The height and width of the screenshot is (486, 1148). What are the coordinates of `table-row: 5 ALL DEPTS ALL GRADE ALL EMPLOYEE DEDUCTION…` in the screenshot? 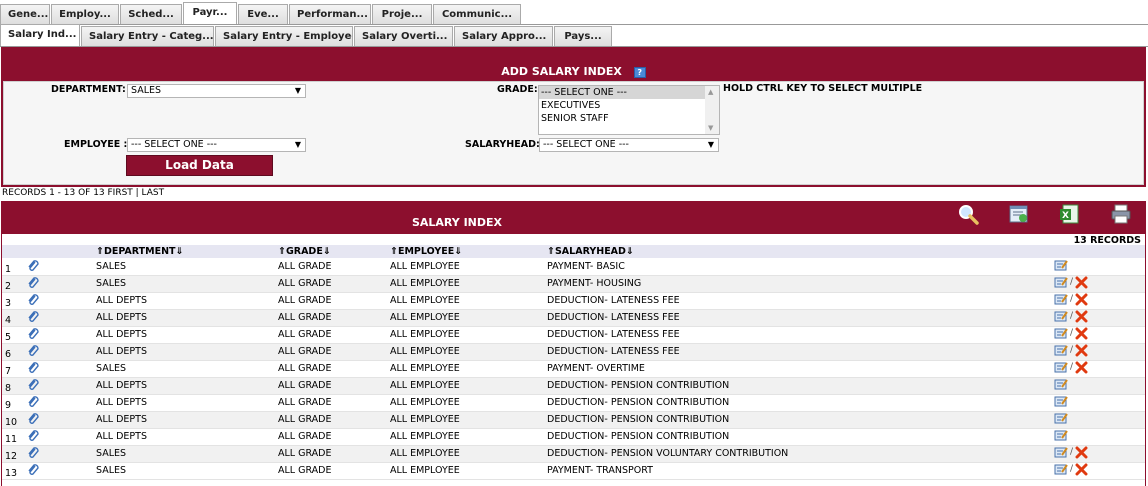 It's located at (573, 335).